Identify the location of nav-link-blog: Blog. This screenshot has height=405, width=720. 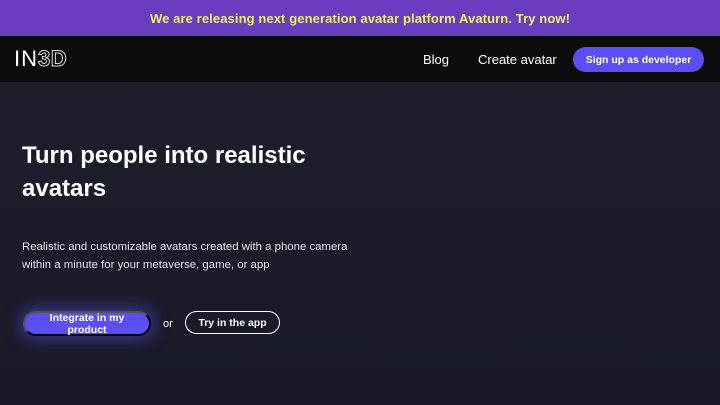
(436, 59).